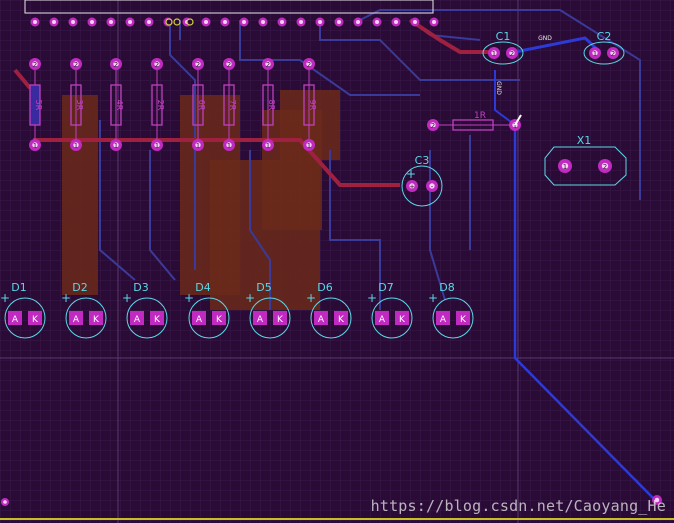  Describe the element at coordinates (160, 105) in the screenshot. I see `resistor-label: 2R` at that location.